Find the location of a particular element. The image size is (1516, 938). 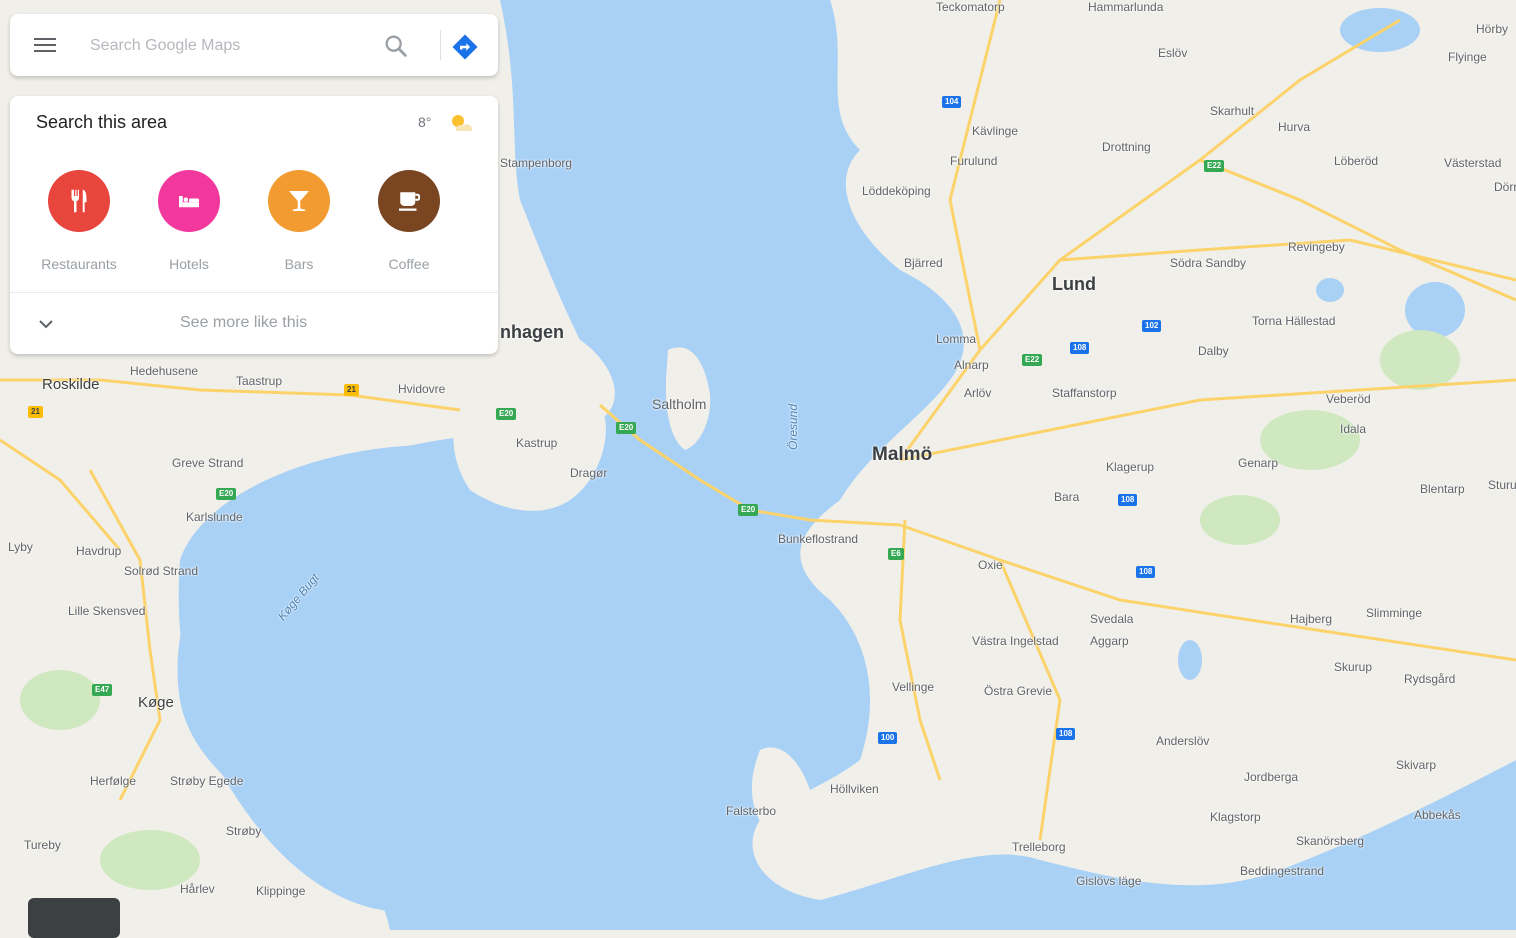

map-label-arlov: Arlöv is located at coordinates (977, 393).